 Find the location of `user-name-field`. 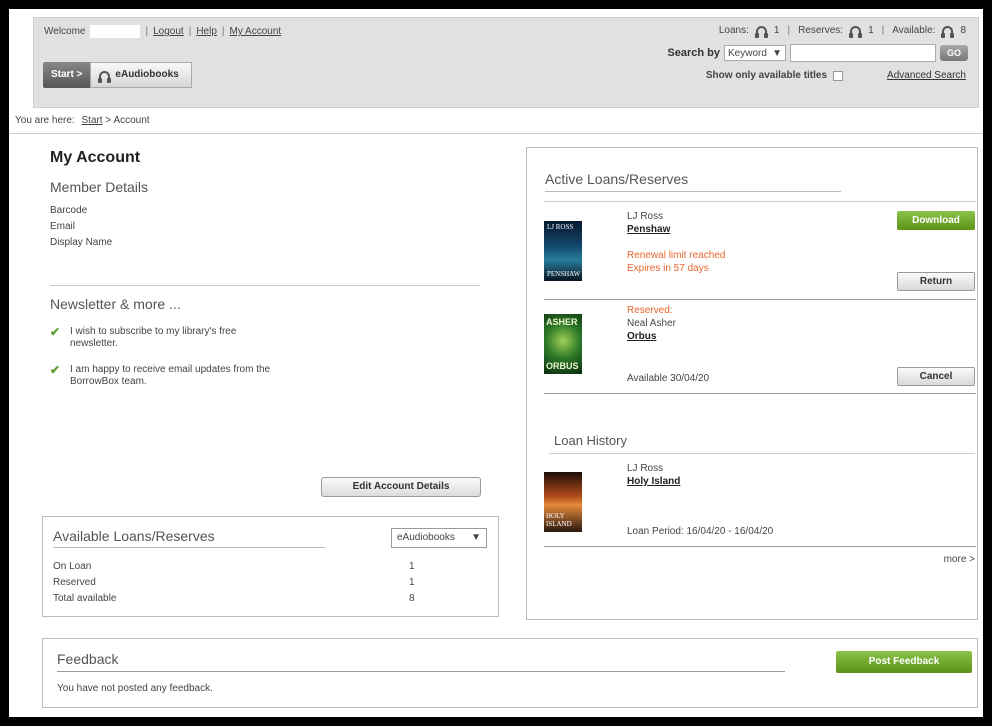

user-name-field is located at coordinates (114, 31).